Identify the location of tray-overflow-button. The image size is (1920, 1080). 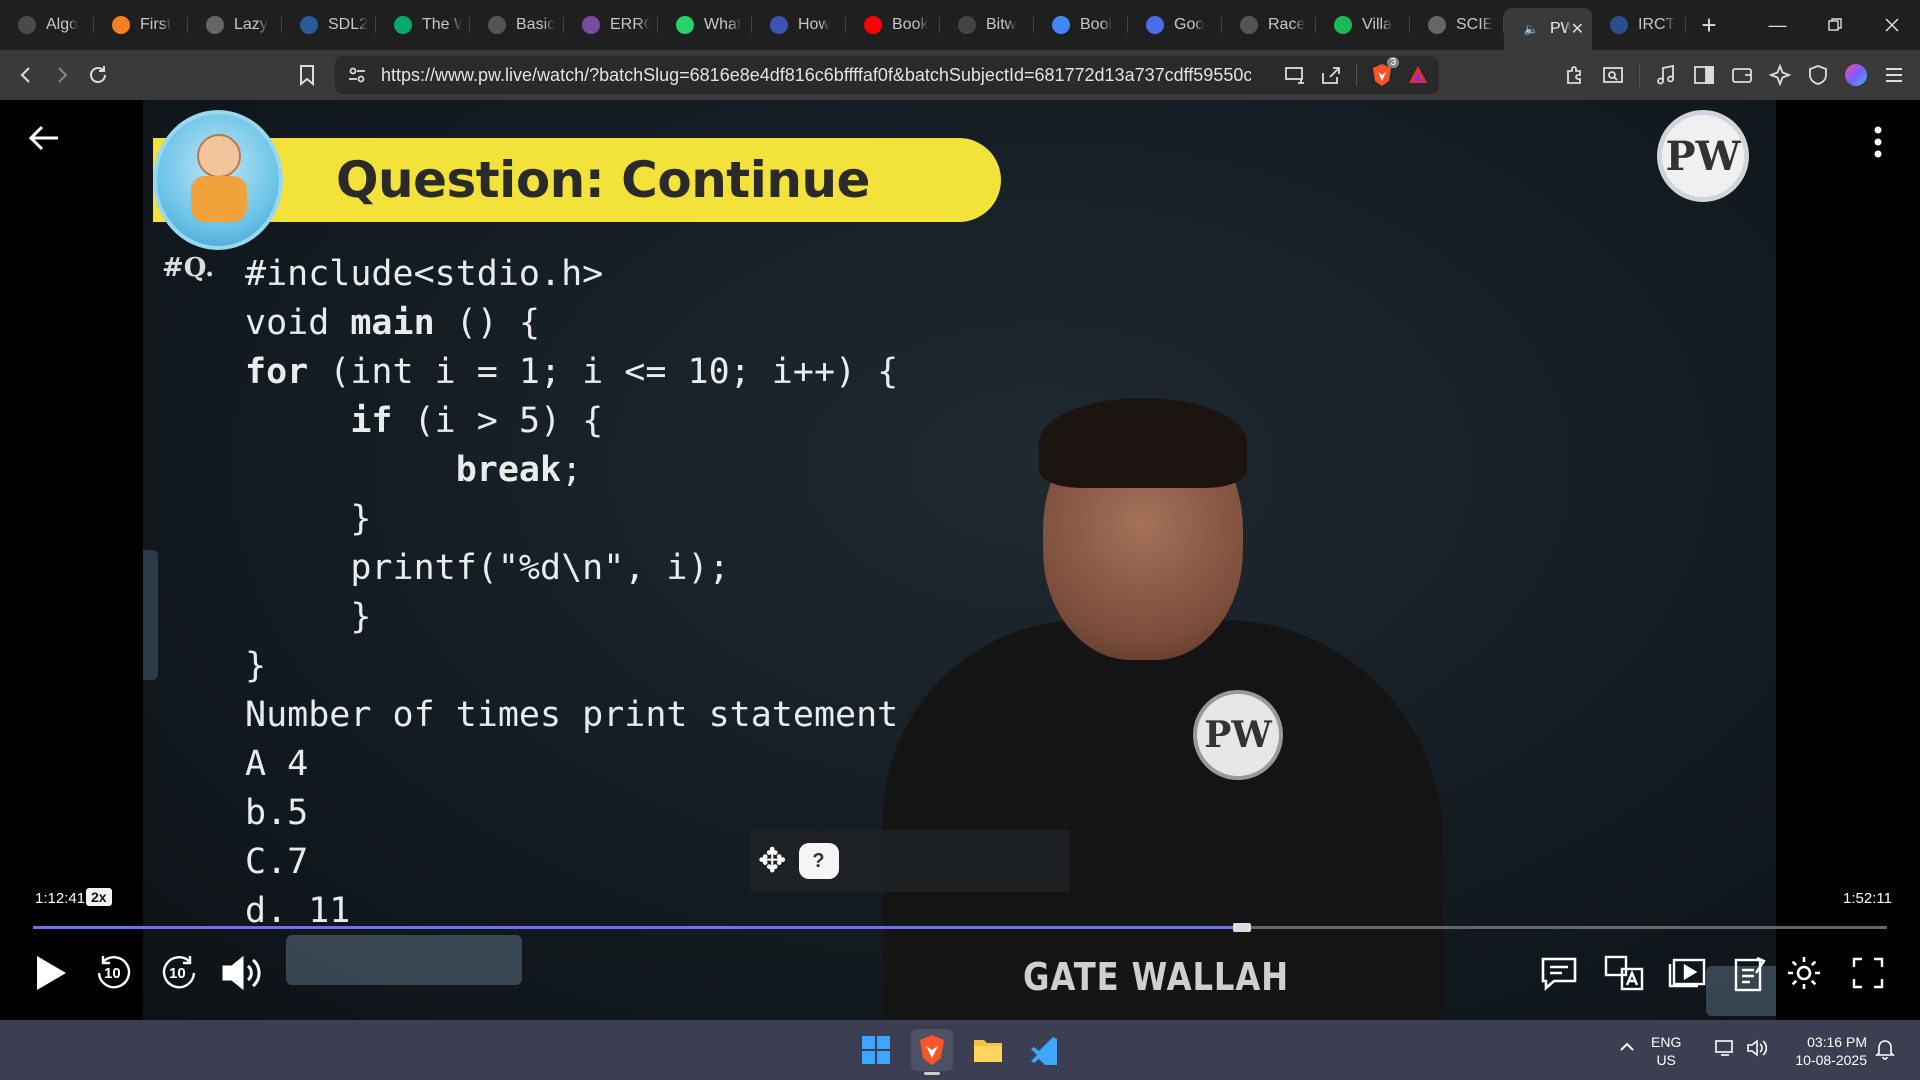
(1627, 1049).